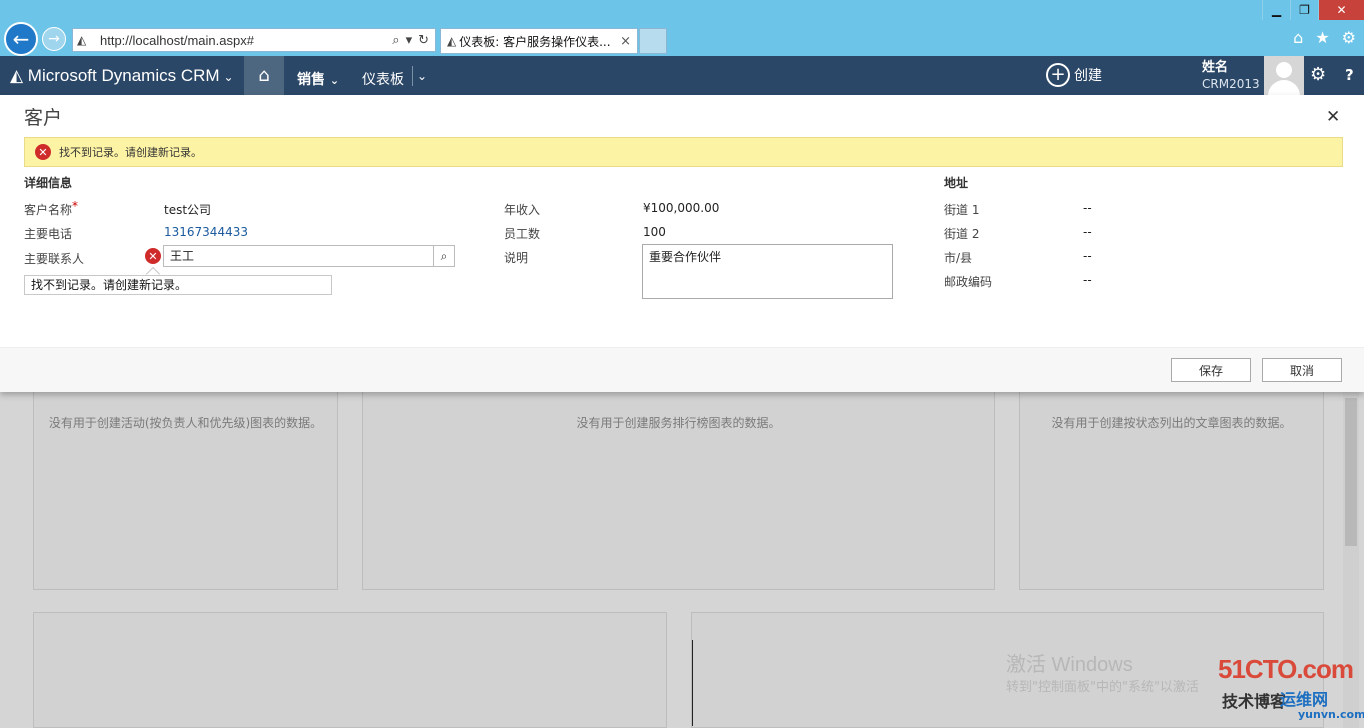 This screenshot has height=728, width=1364. What do you see at coordinates (130, 152) in the screenshot?
I see `banner-message: 找不到记录。请创建新记录。` at bounding box center [130, 152].